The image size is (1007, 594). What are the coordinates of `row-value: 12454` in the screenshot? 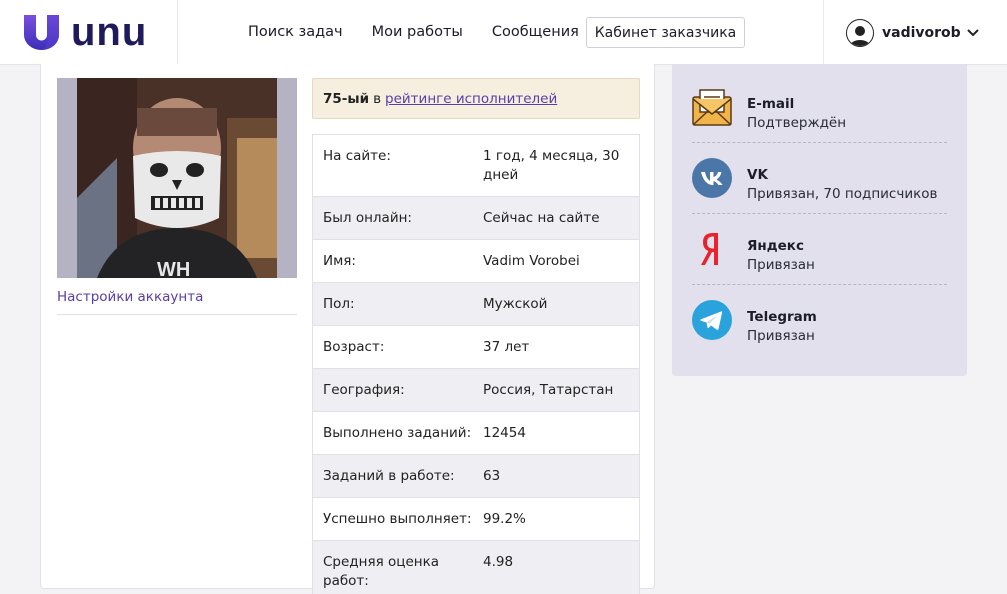 It's located at (504, 433).